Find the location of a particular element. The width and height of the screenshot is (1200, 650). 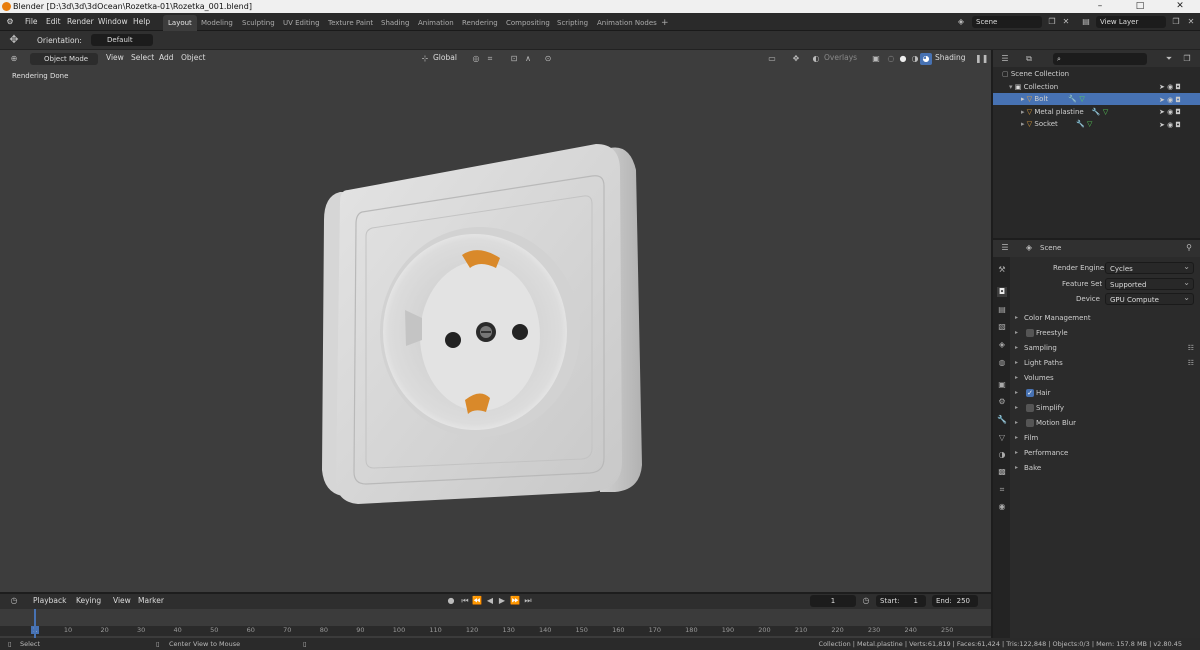

falloff-icon: ⊙ is located at coordinates (548, 59).